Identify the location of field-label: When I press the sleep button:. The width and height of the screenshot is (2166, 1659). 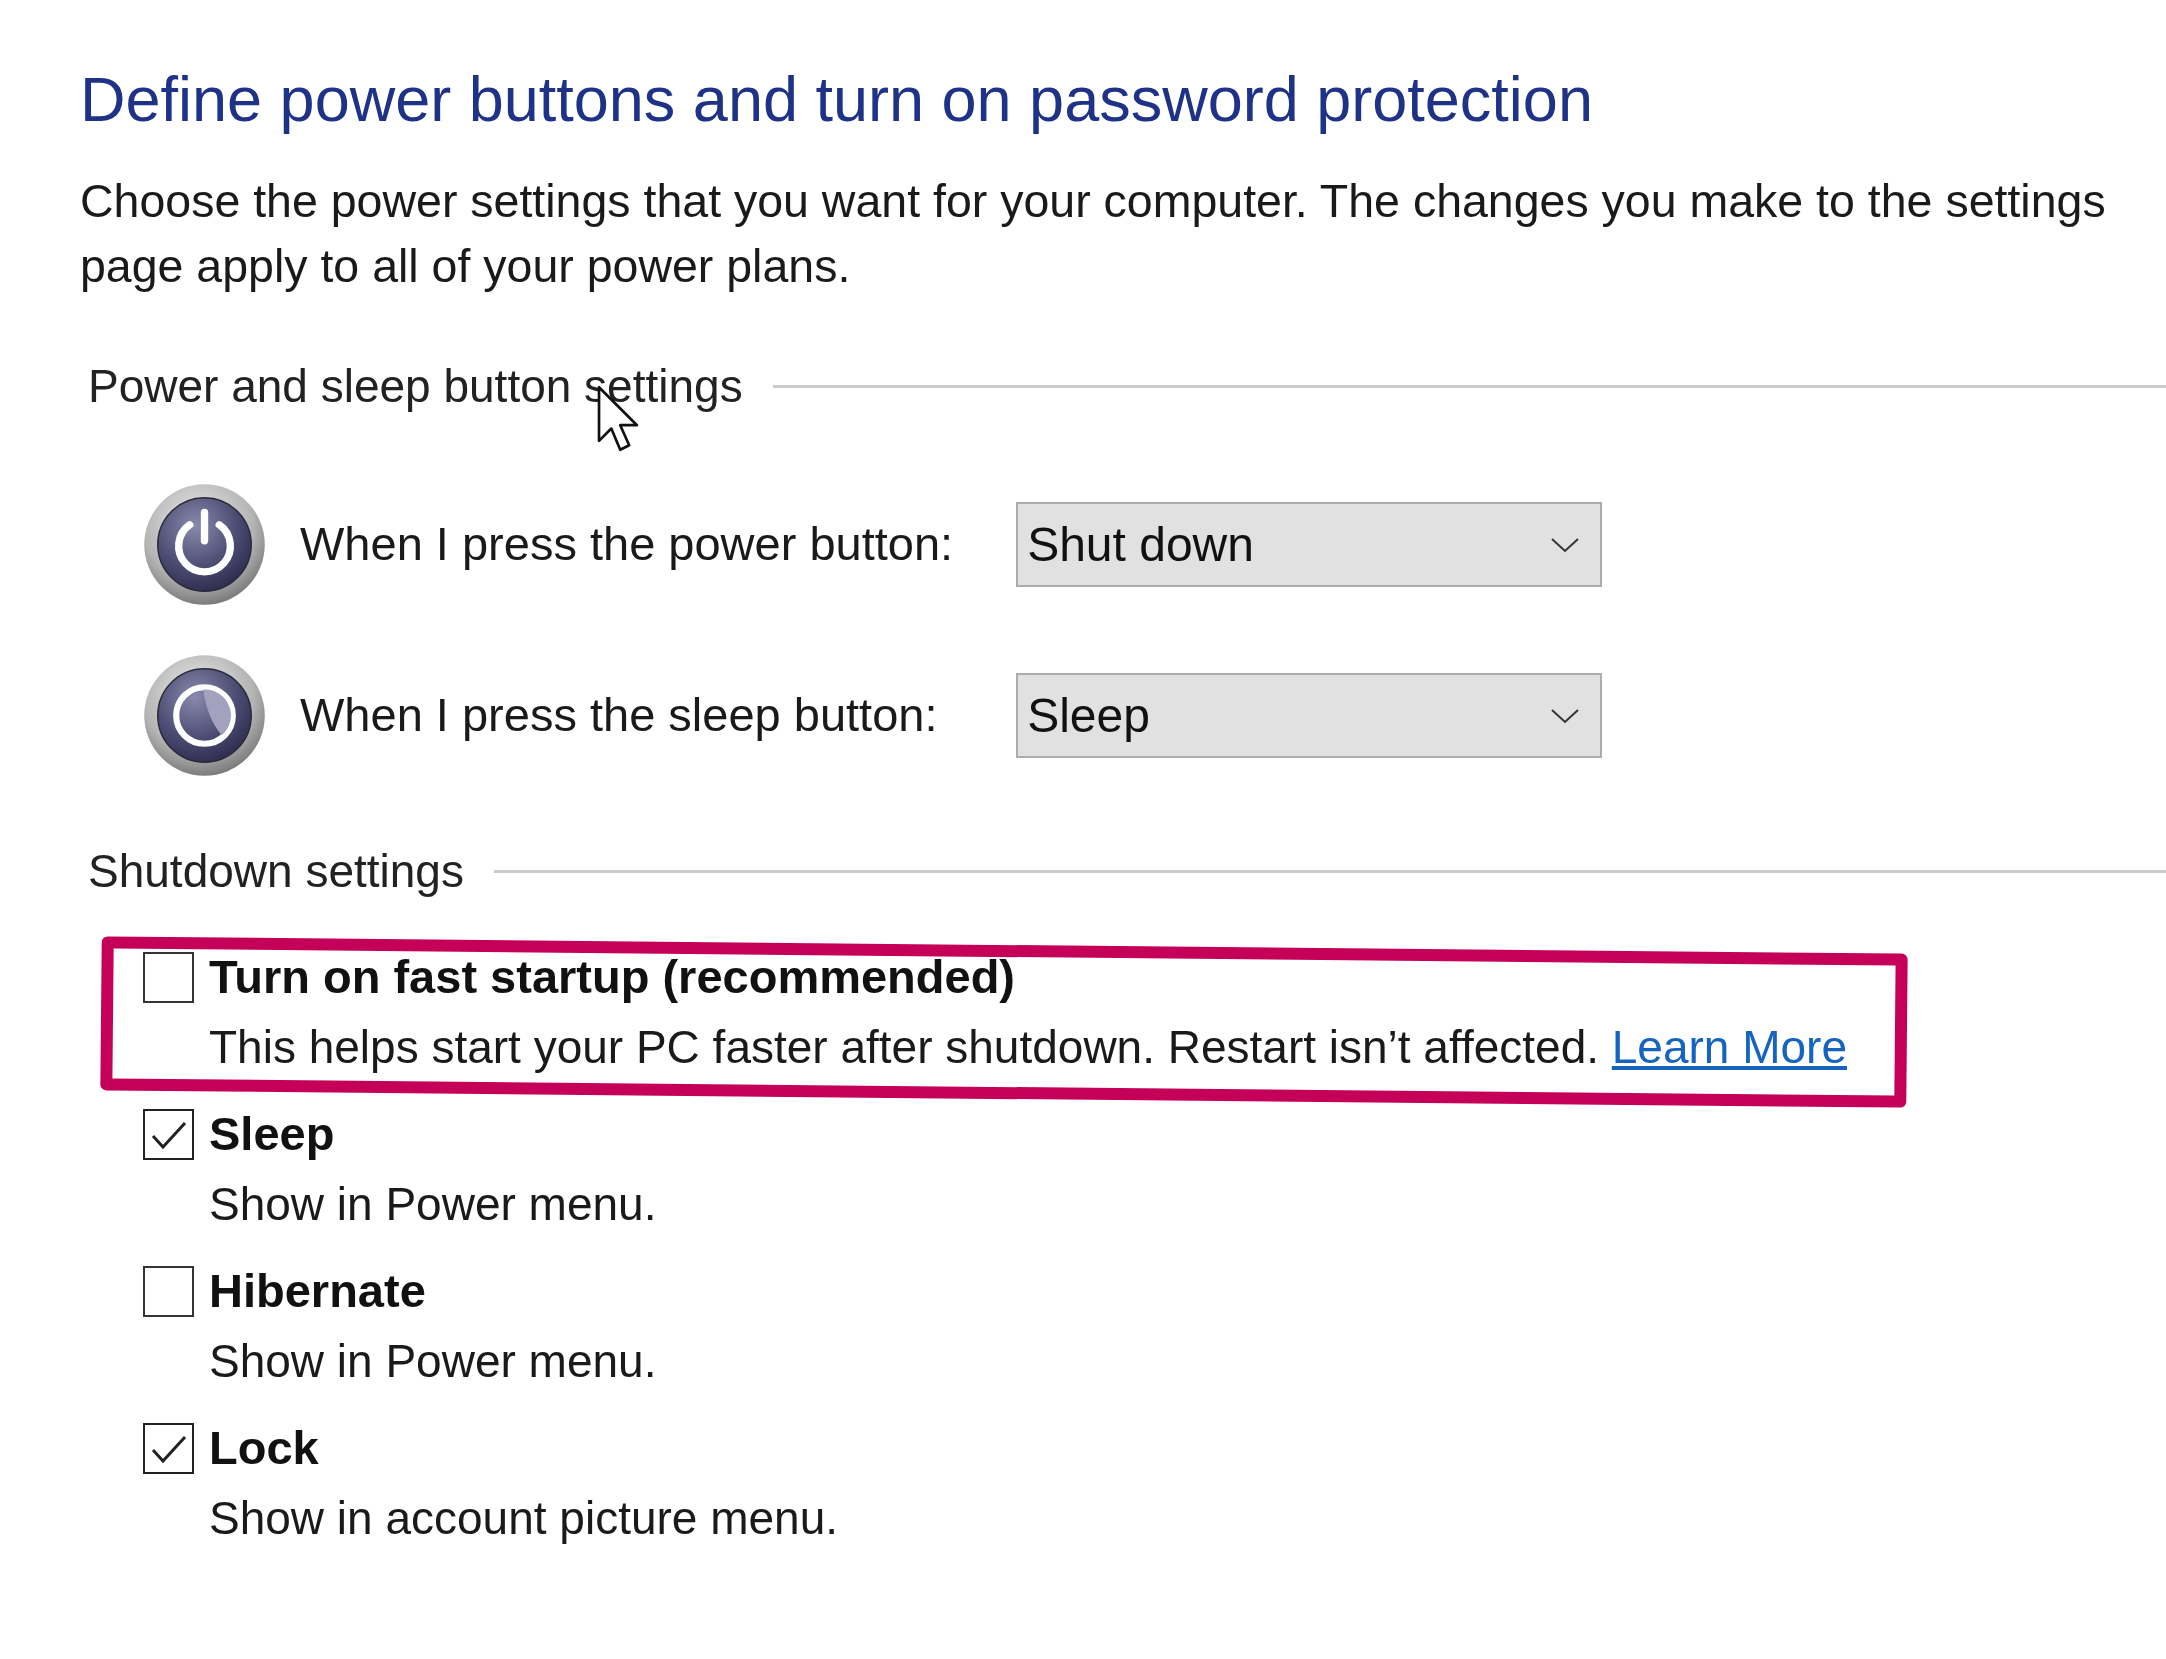
(619, 715).